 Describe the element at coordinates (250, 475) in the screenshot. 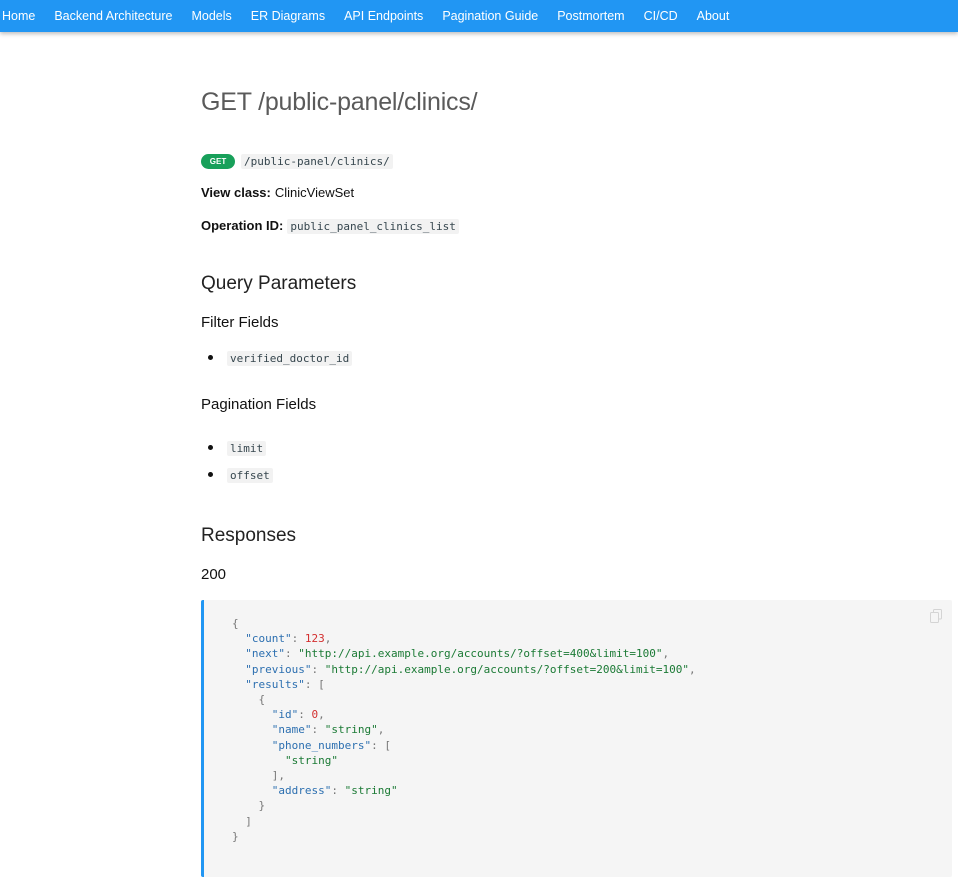

I see `pagination-field: offset` at that location.